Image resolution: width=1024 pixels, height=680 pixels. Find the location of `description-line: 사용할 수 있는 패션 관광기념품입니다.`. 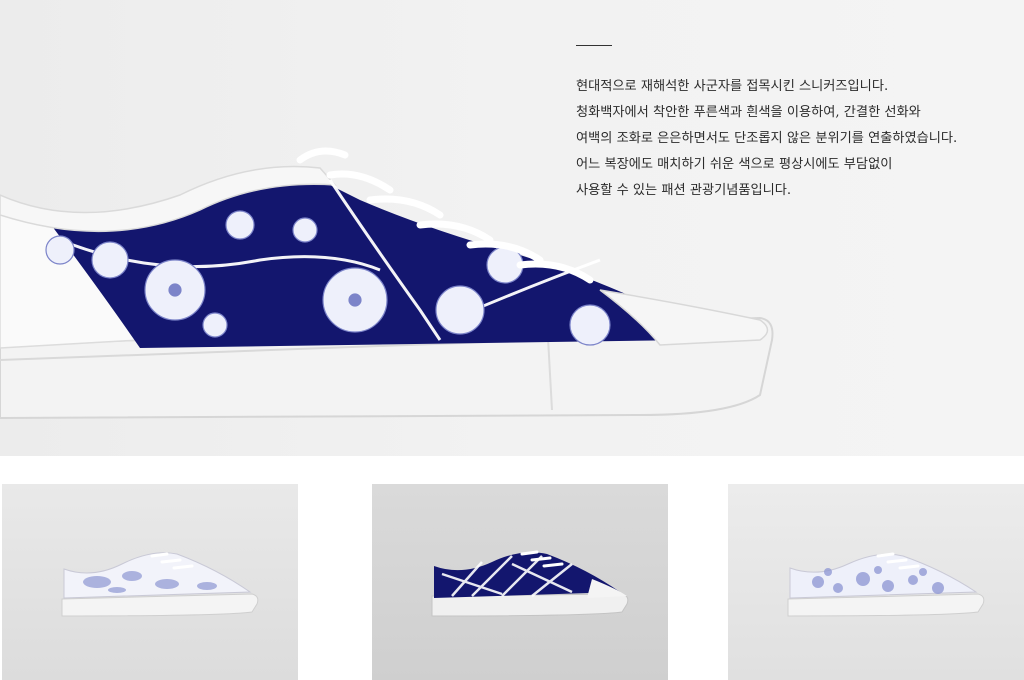

description-line: 사용할 수 있는 패션 관광기념품입니다. is located at coordinates (684, 190).